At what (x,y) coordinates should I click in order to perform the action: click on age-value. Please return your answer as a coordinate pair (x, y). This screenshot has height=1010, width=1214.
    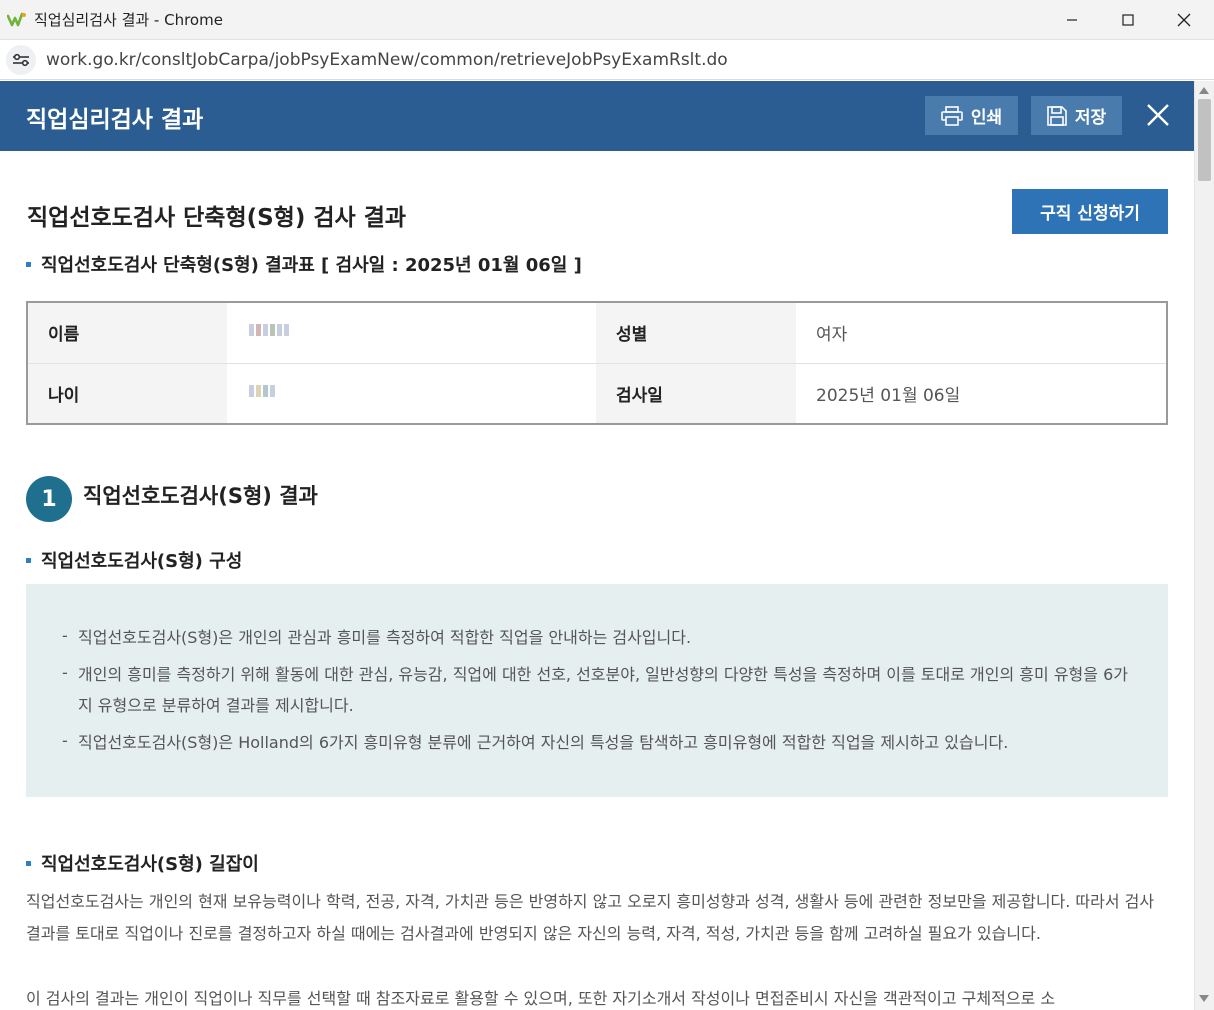
    Looking at the image, I should click on (411, 393).